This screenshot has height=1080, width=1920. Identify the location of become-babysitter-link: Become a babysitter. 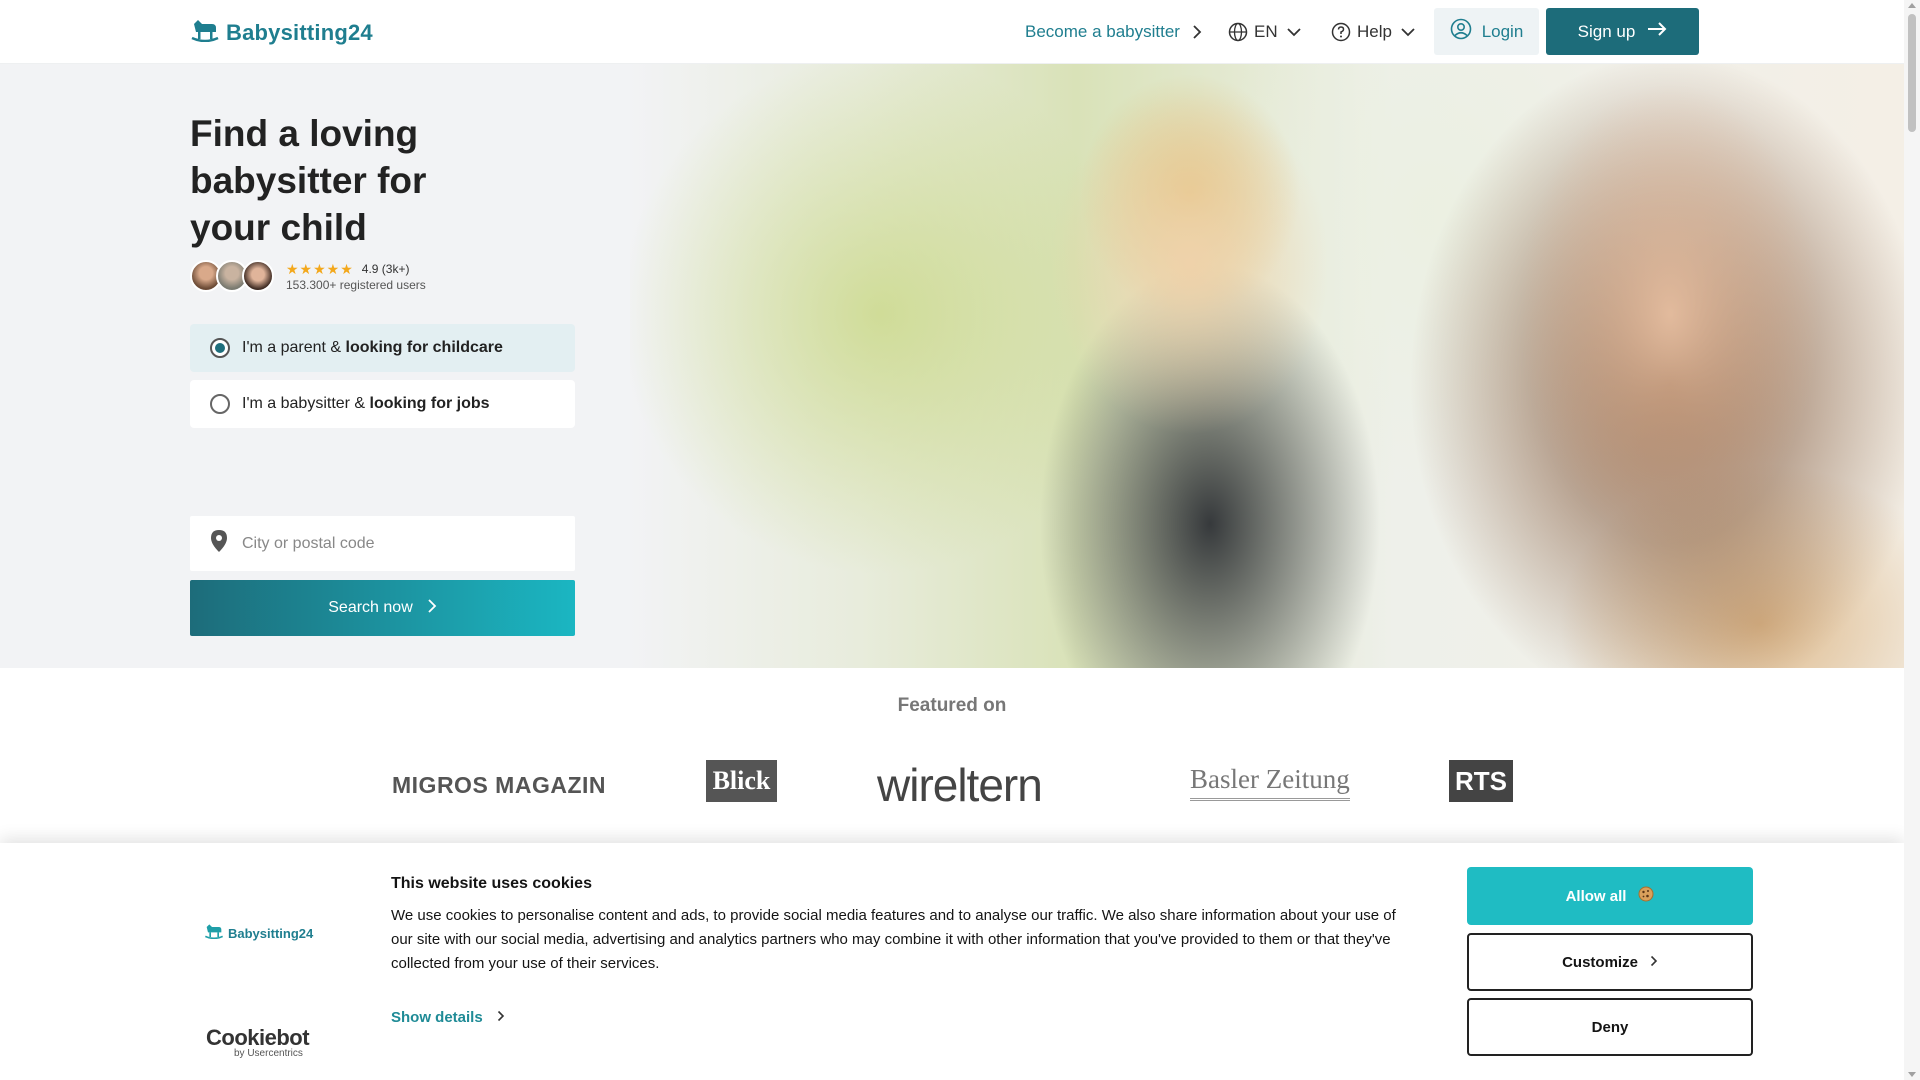
(1113, 31).